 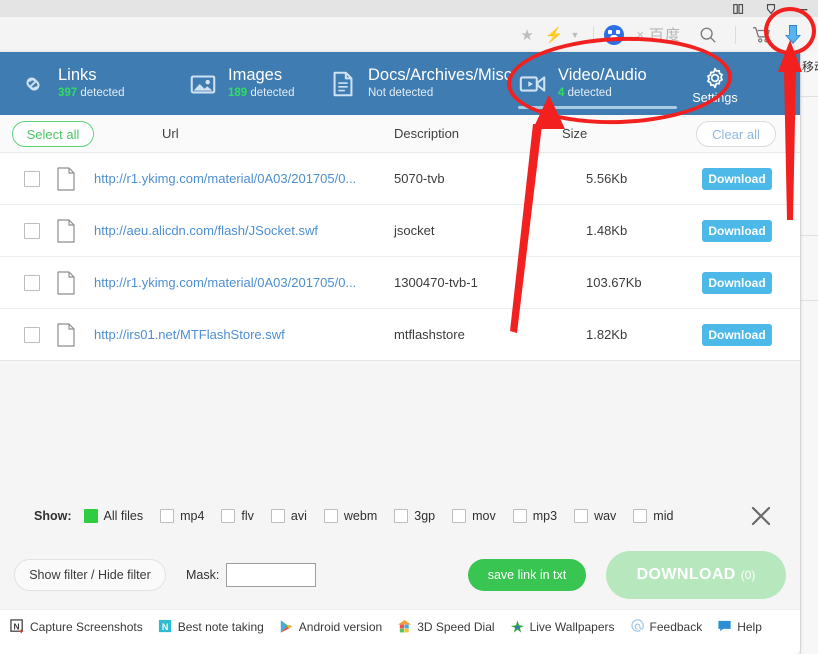 What do you see at coordinates (113, 516) in the screenshot?
I see `filter-option-all-files: All files` at bounding box center [113, 516].